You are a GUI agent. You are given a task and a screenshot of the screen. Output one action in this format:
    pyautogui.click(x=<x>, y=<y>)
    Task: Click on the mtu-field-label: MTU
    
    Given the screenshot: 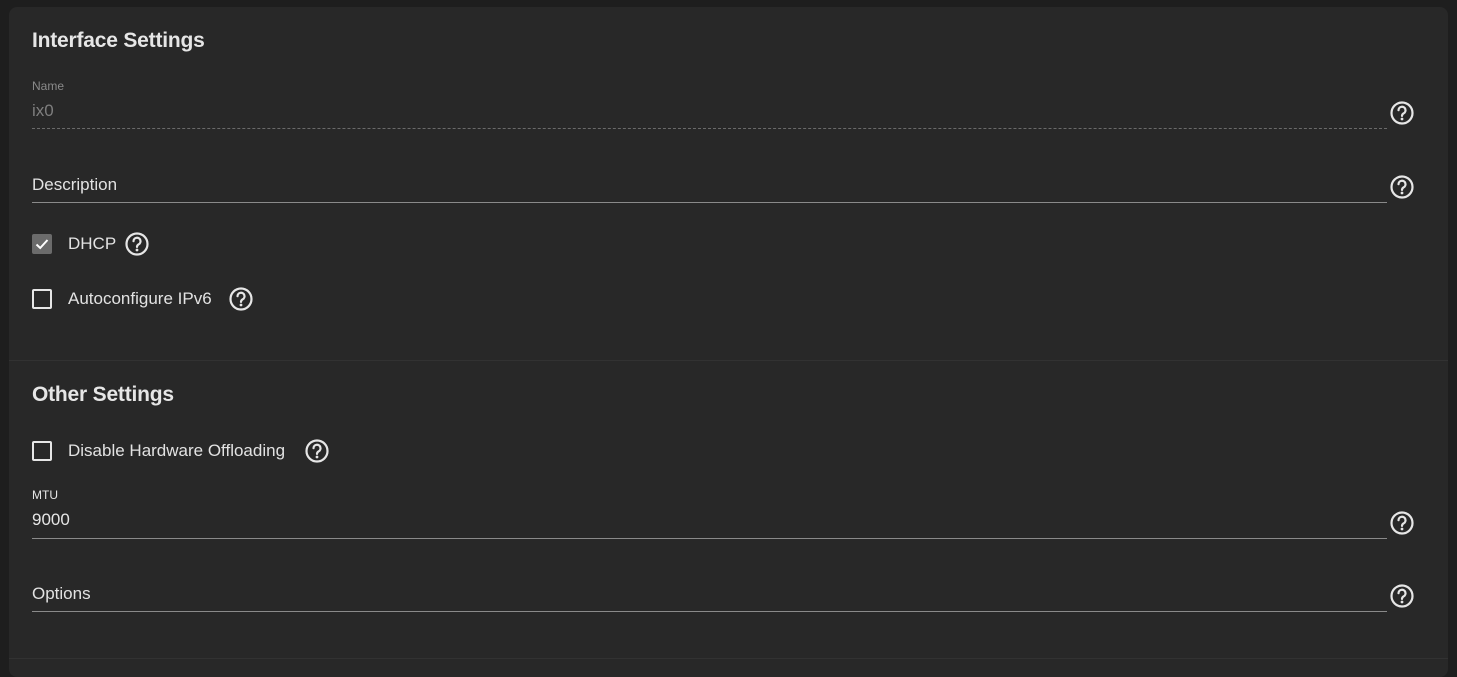 What is the action you would take?
    pyautogui.click(x=45, y=495)
    